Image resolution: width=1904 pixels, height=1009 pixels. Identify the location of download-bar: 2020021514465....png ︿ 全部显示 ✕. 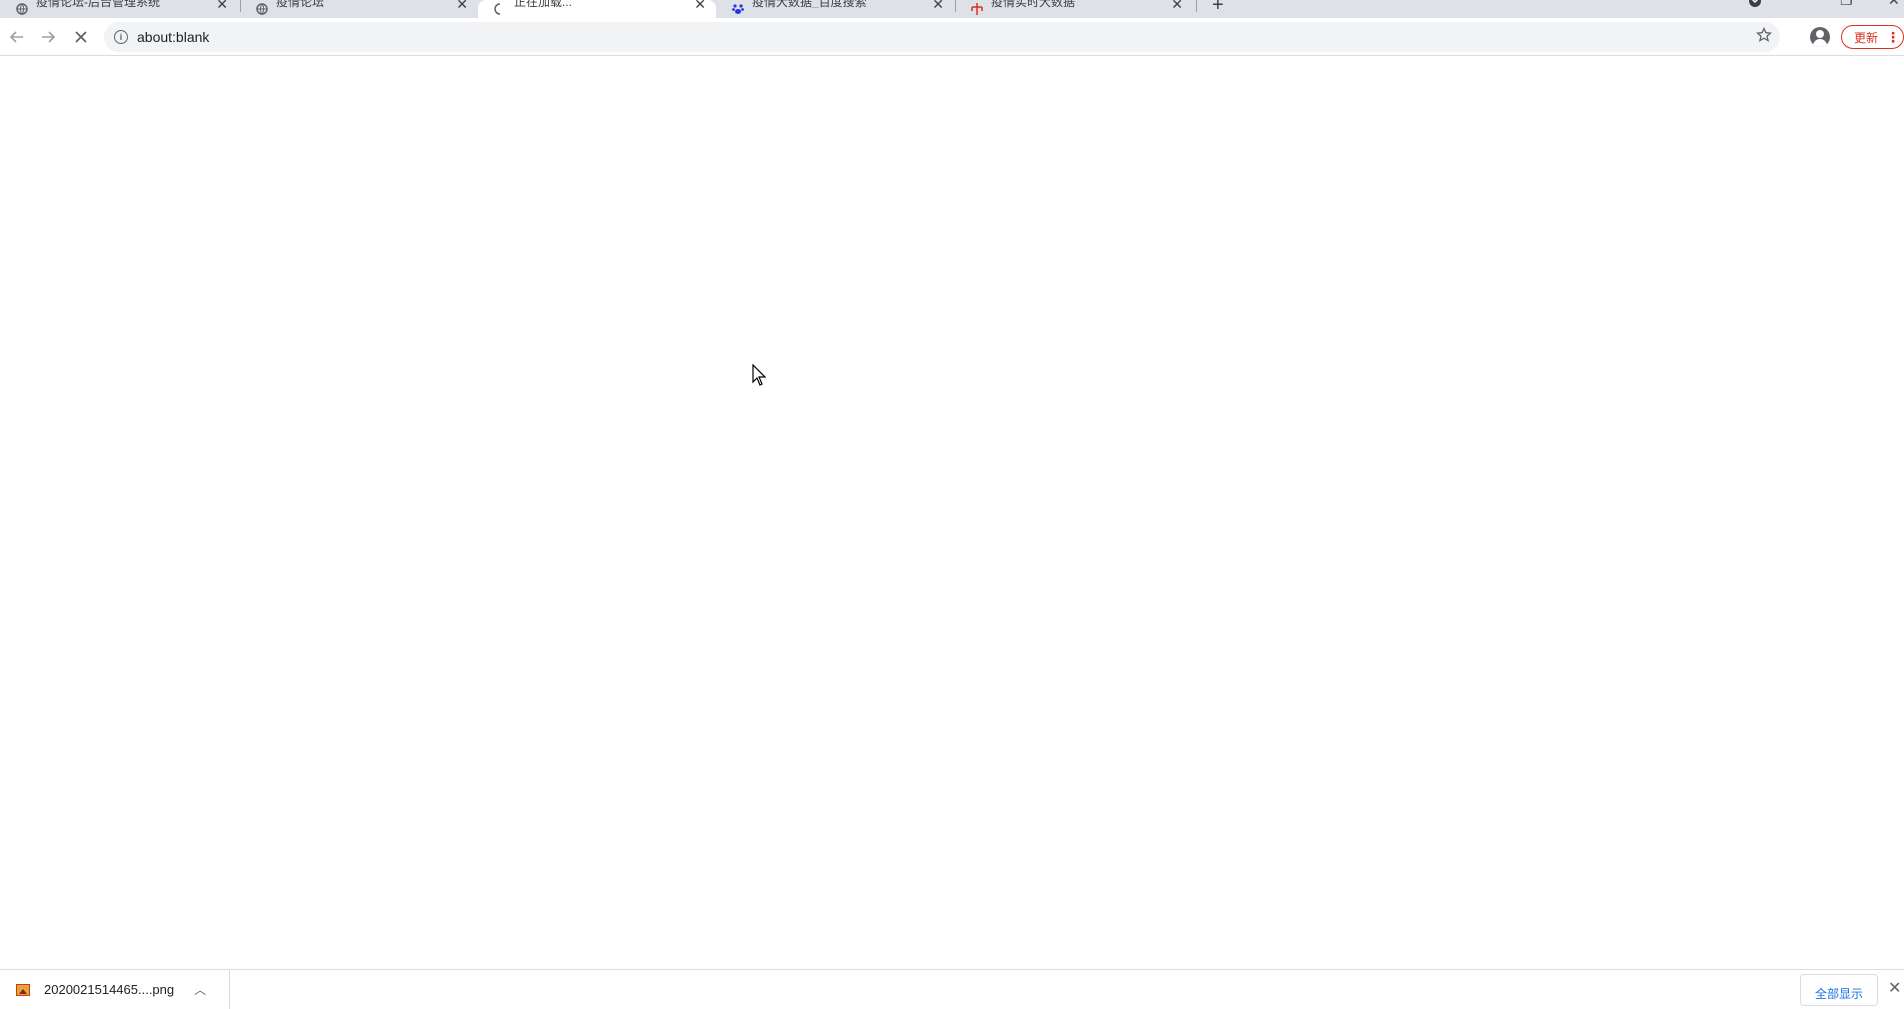
(952, 989).